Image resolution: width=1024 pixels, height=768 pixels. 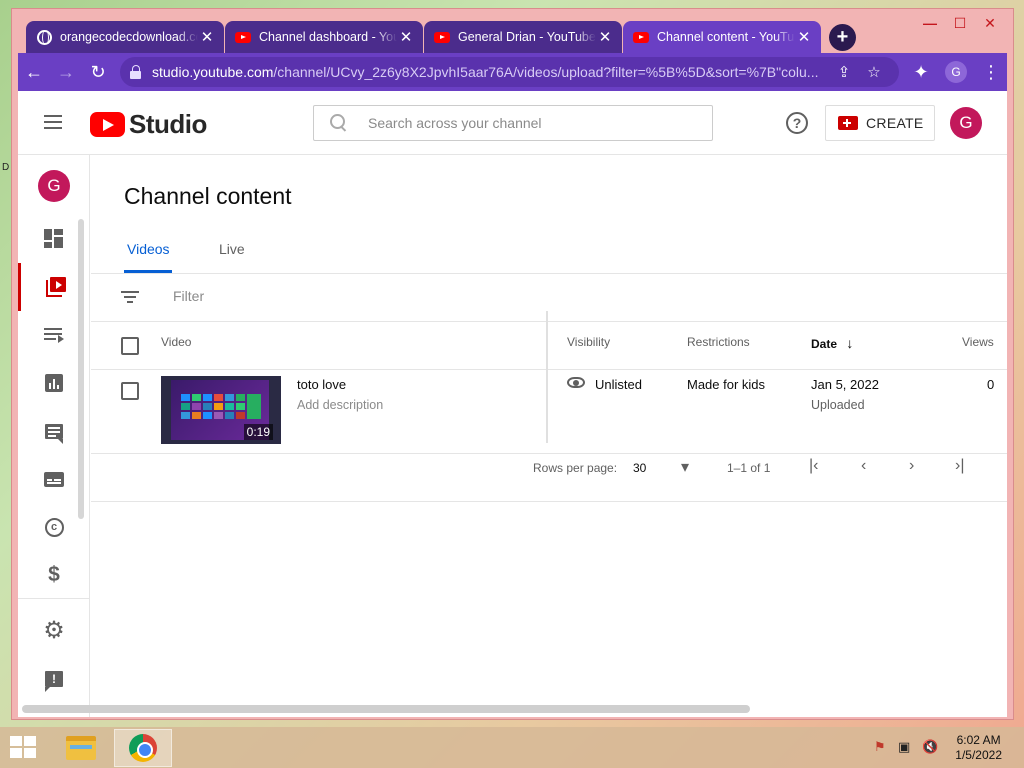 I want to click on visibility-value: Unlisted, so click(x=618, y=384).